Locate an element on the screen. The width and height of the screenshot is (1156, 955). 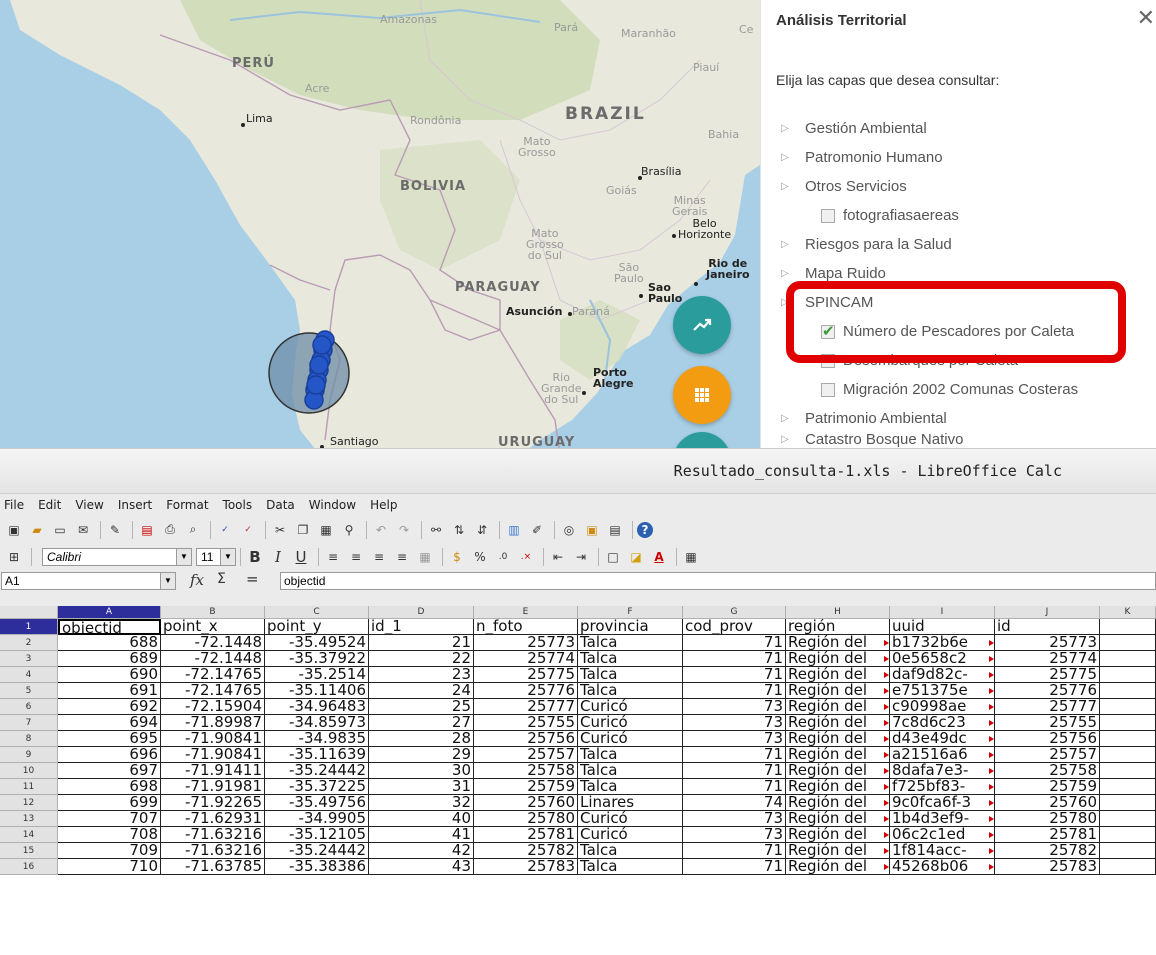
table-cell: -35.49524 is located at coordinates (317, 643).